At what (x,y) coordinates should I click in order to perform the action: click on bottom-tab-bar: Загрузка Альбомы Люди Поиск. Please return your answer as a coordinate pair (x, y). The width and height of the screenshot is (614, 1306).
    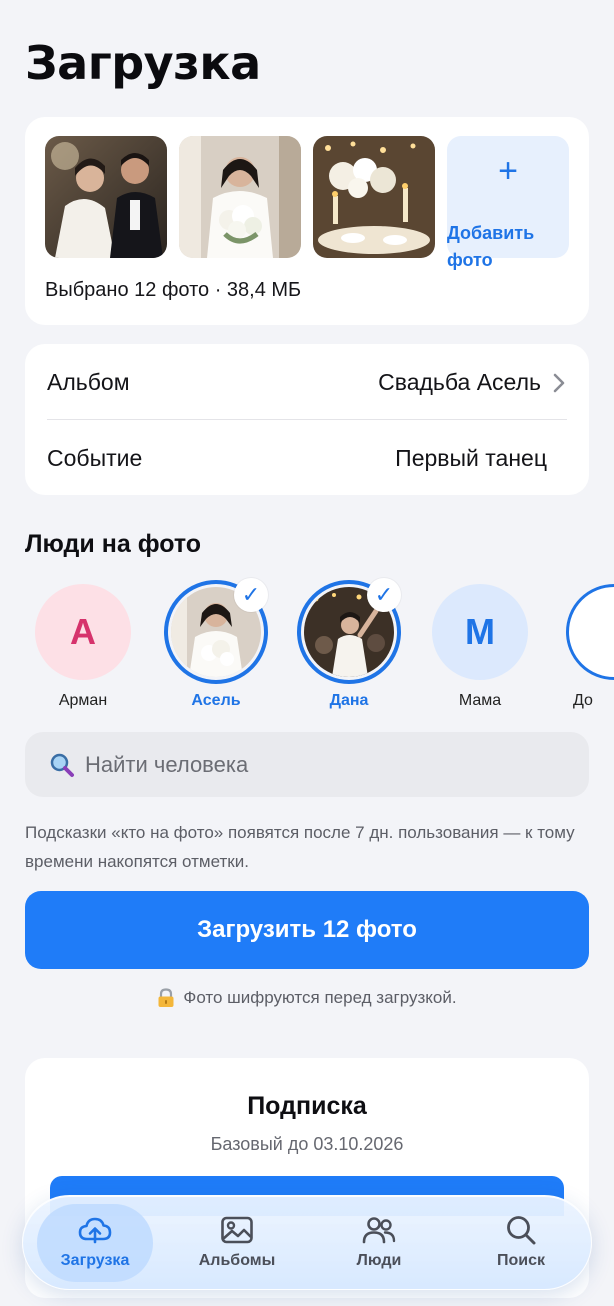
    Looking at the image, I should click on (307, 1242).